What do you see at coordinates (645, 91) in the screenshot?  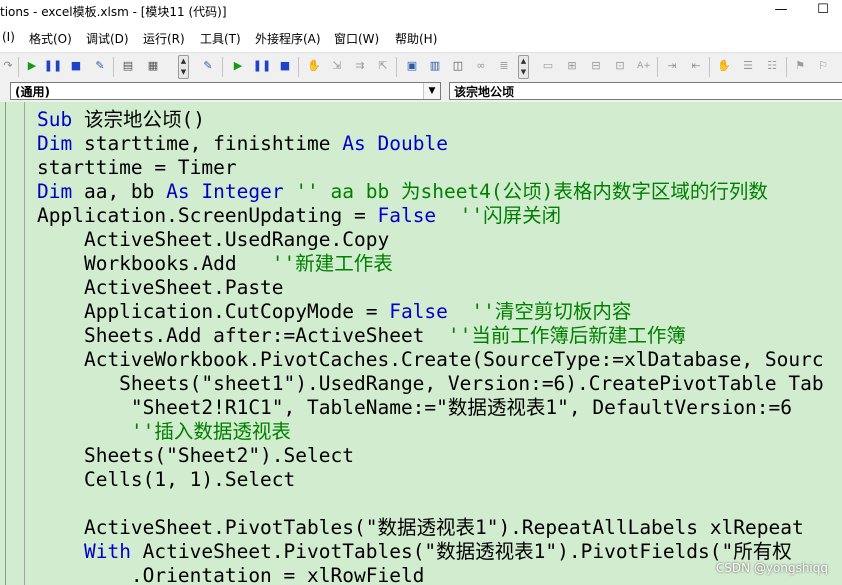 I see `procedure-dropdown: 该宗地公顷` at bounding box center [645, 91].